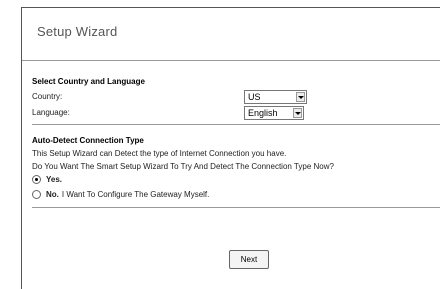 The width and height of the screenshot is (443, 289). What do you see at coordinates (88, 81) in the screenshot?
I see `country-language-heading: Select Country and Language` at bounding box center [88, 81].